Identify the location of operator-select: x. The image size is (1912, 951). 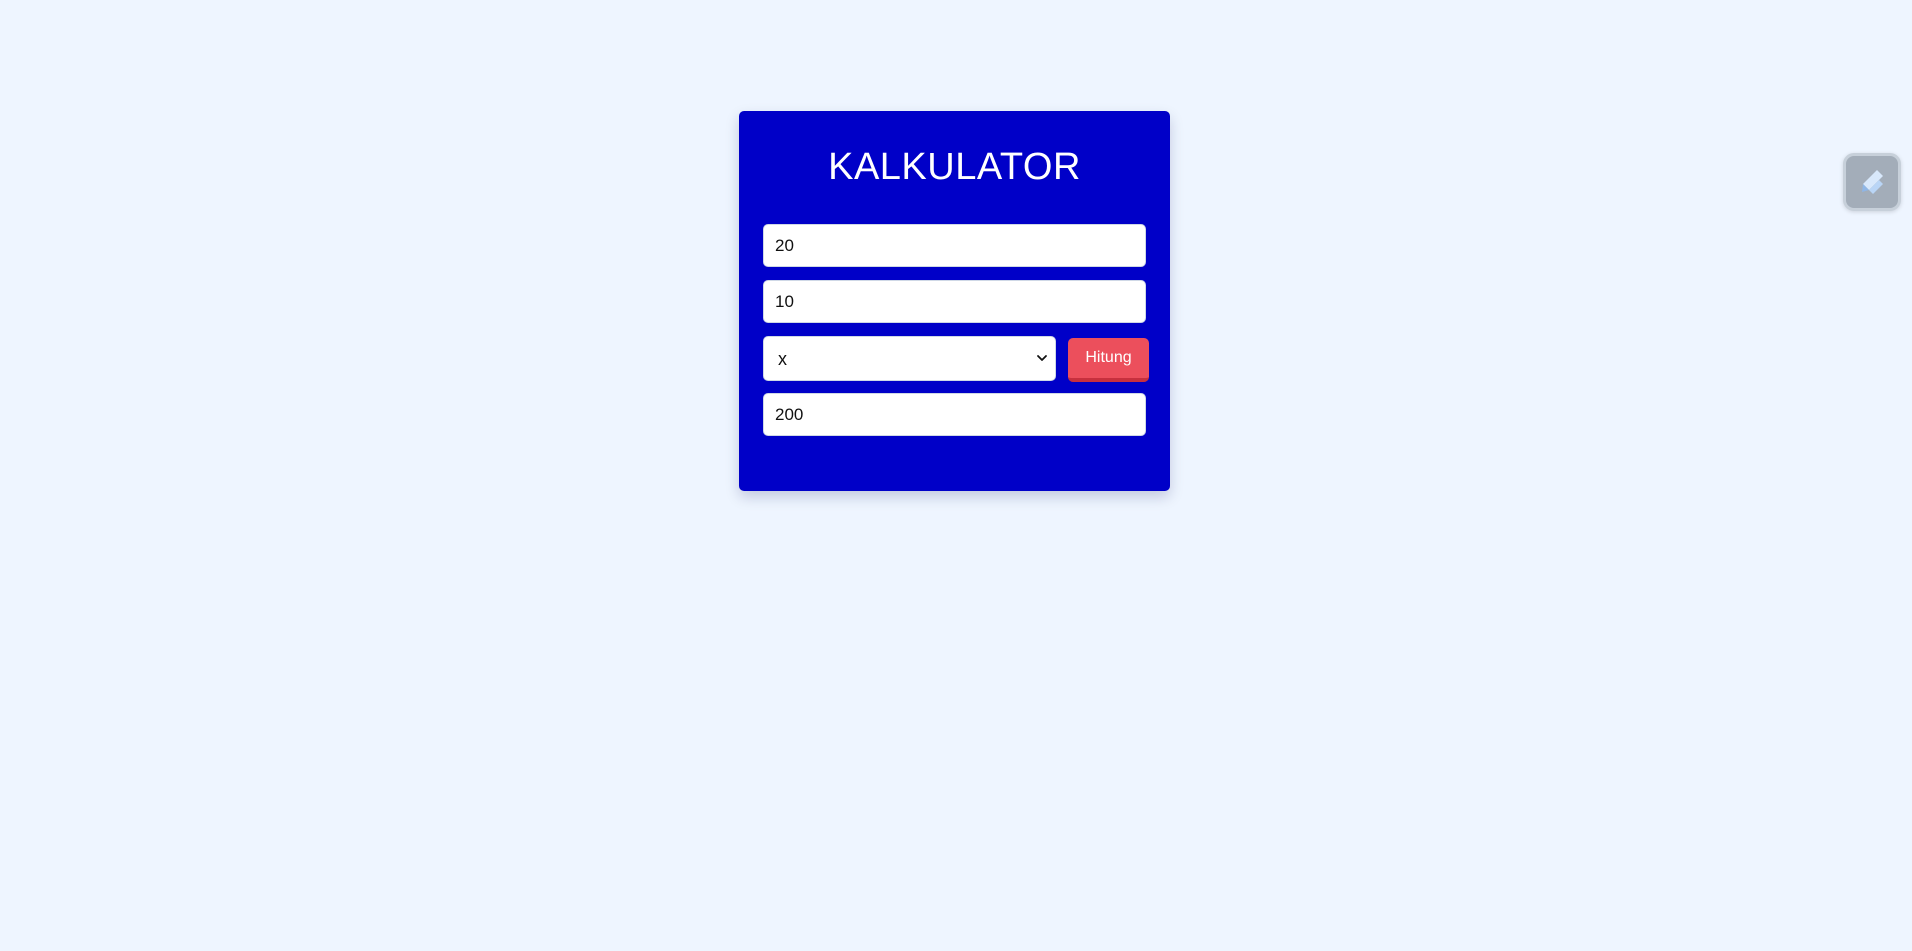
(909, 358).